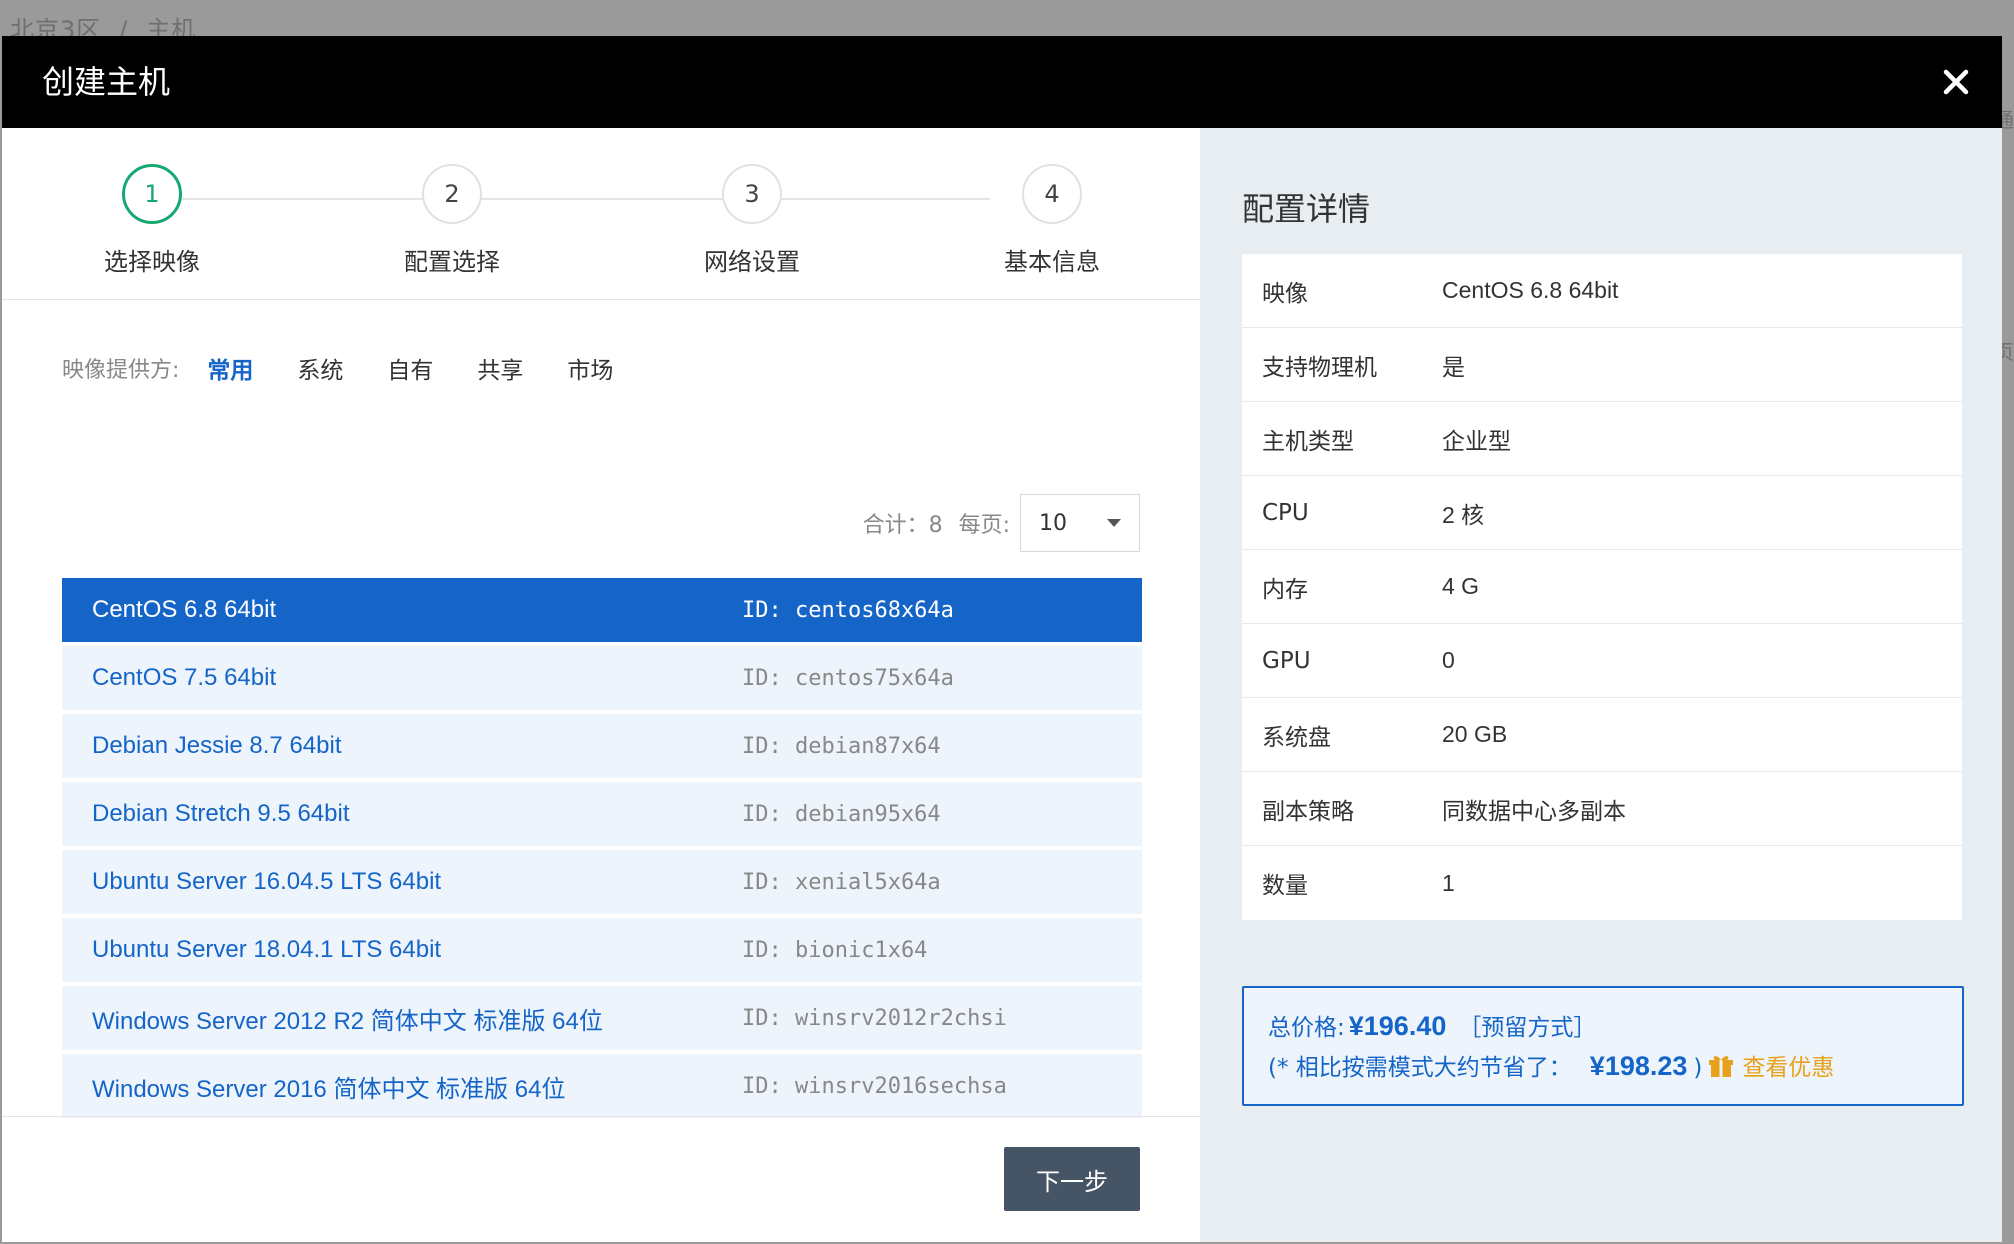 This screenshot has height=1244, width=2014. I want to click on provider-label: 映像提供方:, so click(121, 370).